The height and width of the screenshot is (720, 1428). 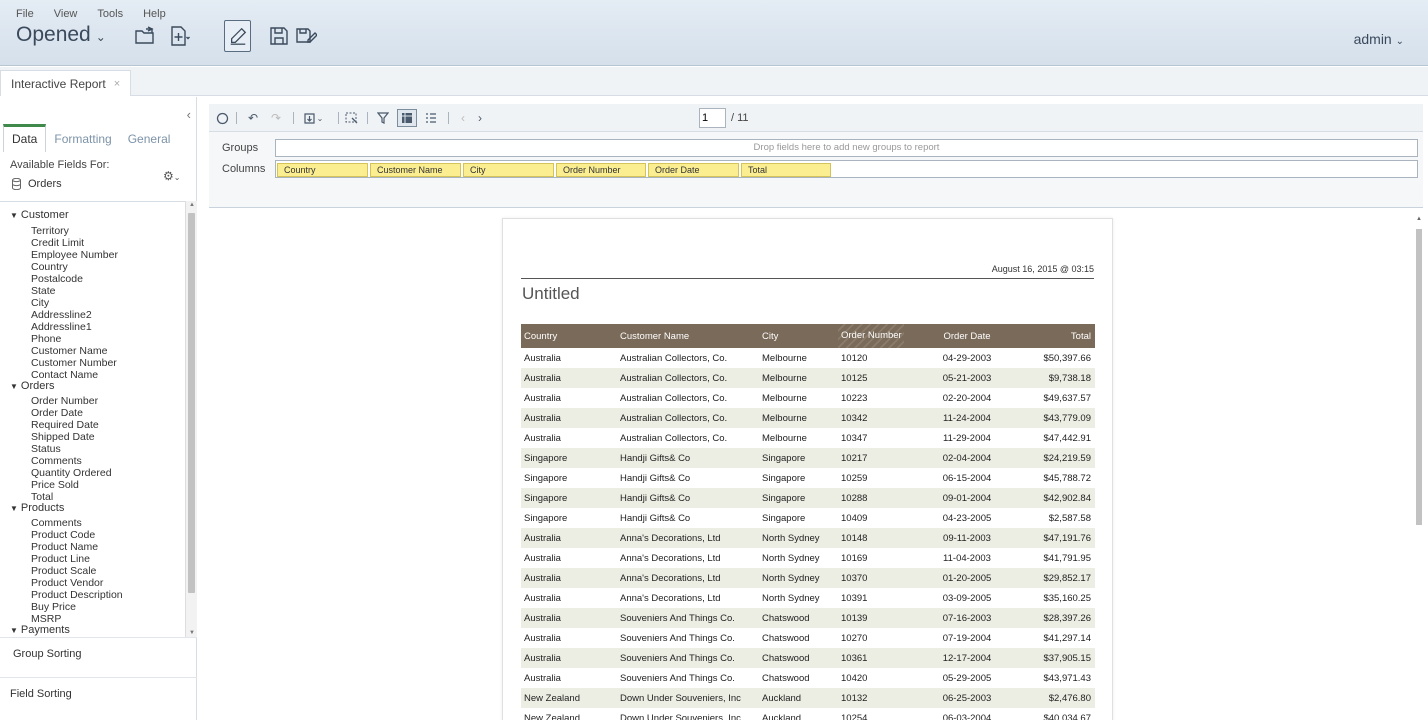 What do you see at coordinates (50, 231) in the screenshot?
I see `field-item: Territory` at bounding box center [50, 231].